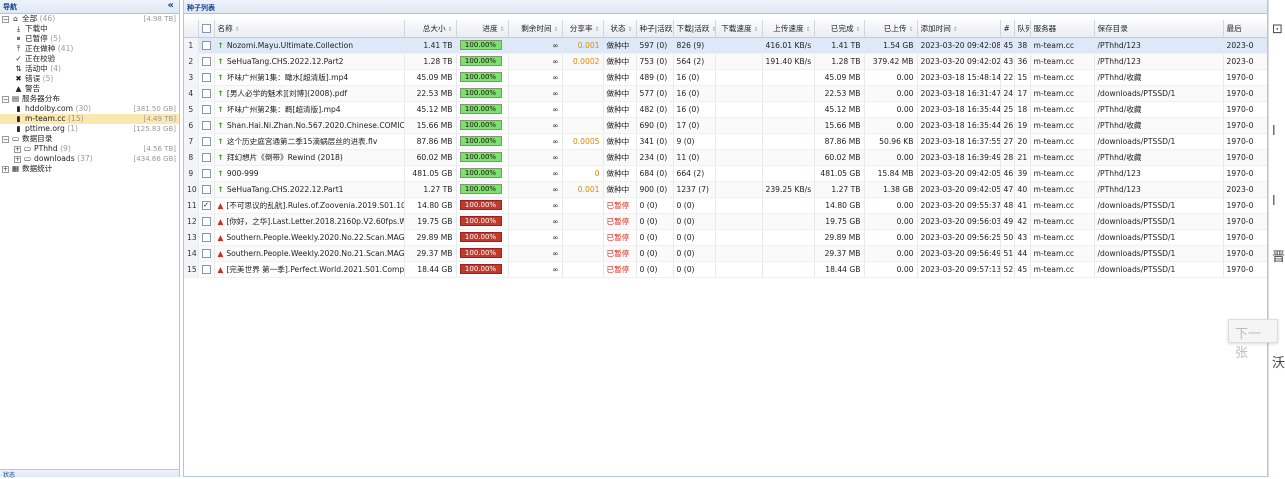 Image resolution: width=1285 pixels, height=479 pixels. Describe the element at coordinates (89, 69) in the screenshot. I see `nav-tree-item: ⇅ 活动中 (4)` at that location.